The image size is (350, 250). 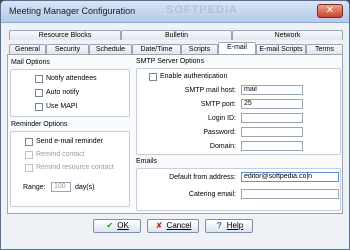 I want to click on remind-resource-contact-label: Remind resource contact, so click(x=75, y=167).